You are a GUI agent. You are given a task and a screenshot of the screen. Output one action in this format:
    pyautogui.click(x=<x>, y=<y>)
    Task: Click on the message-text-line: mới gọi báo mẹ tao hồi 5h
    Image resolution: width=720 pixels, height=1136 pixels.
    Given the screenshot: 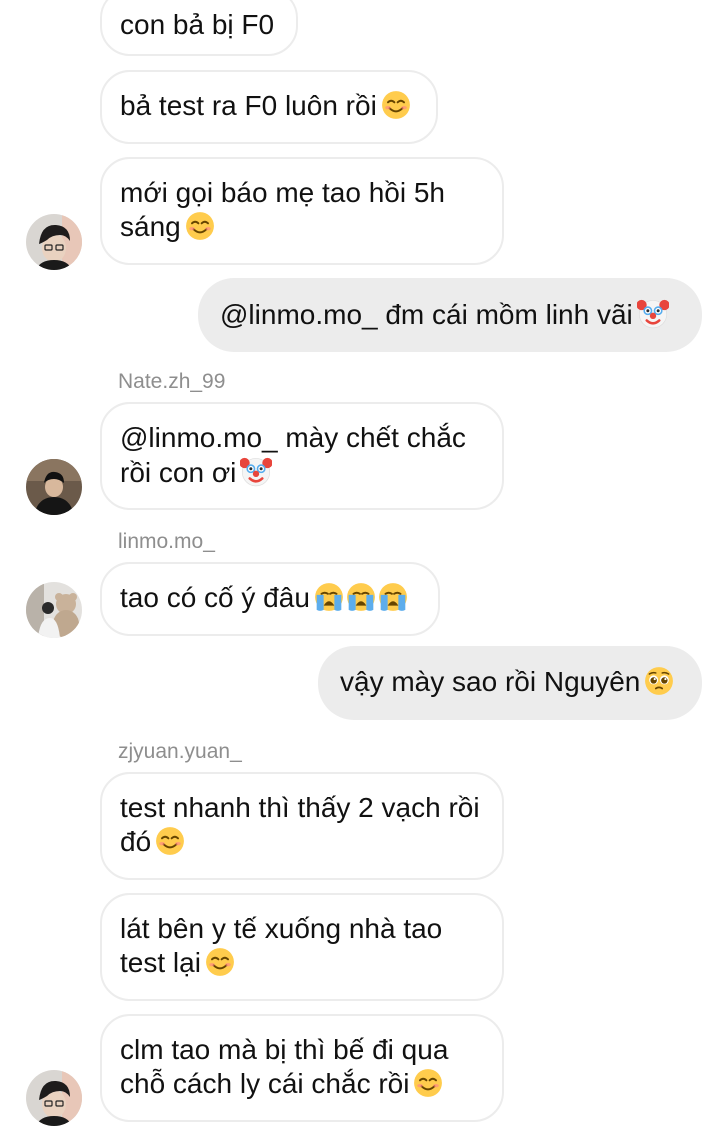 What is the action you would take?
    pyautogui.click(x=282, y=192)
    